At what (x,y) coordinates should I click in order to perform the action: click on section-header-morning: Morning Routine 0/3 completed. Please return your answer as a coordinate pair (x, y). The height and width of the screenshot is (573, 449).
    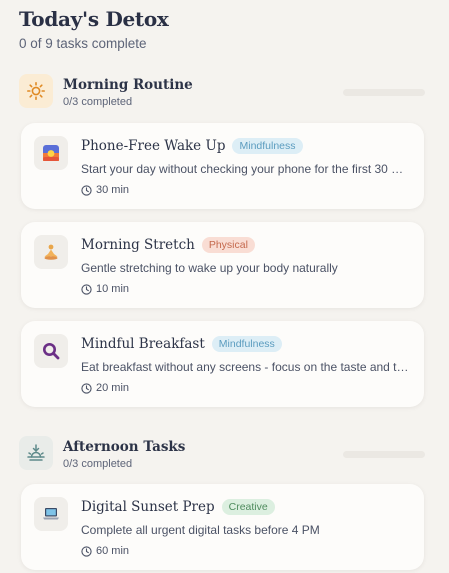
    Looking at the image, I should click on (224, 92).